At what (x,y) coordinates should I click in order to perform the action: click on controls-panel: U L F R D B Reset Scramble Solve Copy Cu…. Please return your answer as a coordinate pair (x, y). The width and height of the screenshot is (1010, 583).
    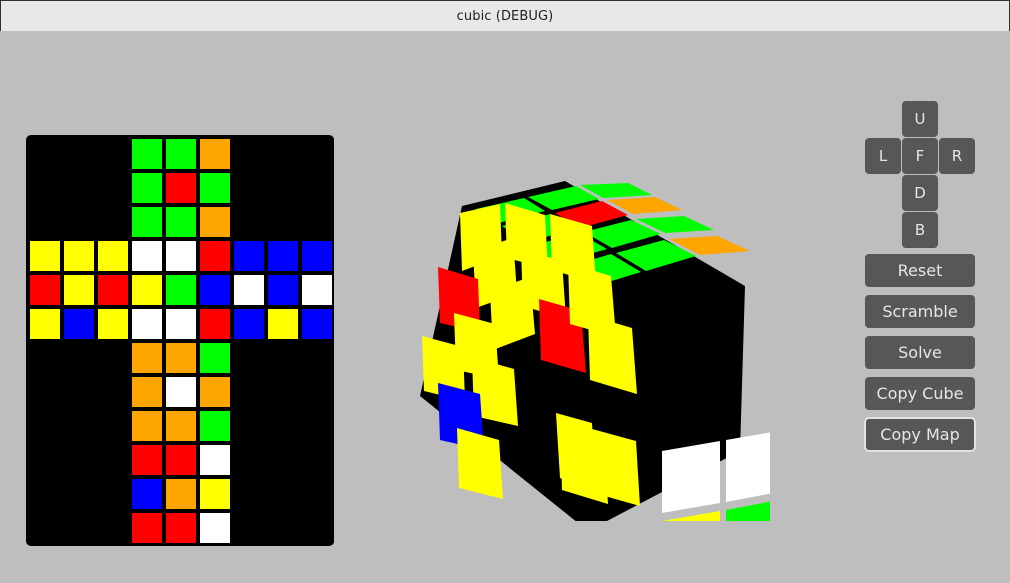
    Looking at the image, I should click on (924, 265).